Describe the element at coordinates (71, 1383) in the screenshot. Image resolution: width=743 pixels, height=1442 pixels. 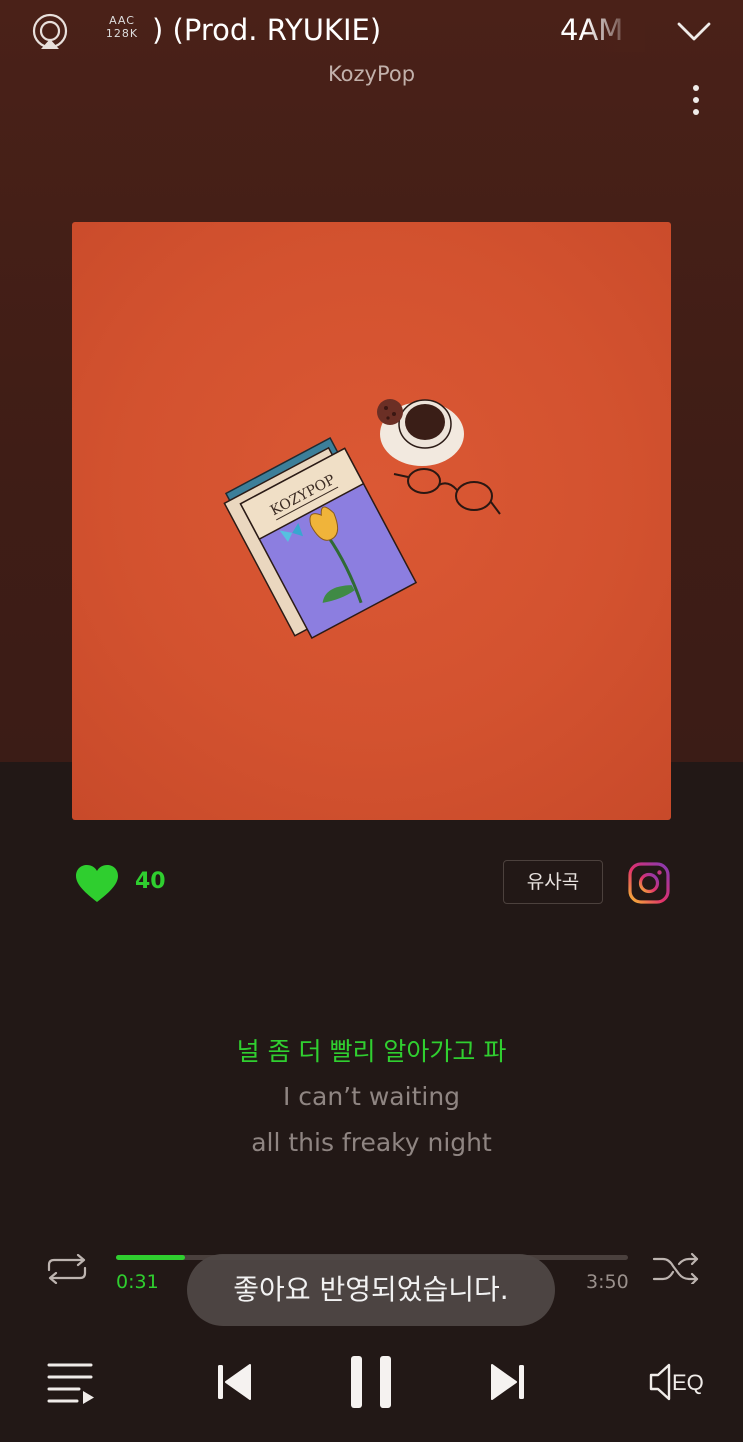
I see `playlist-icon` at that location.